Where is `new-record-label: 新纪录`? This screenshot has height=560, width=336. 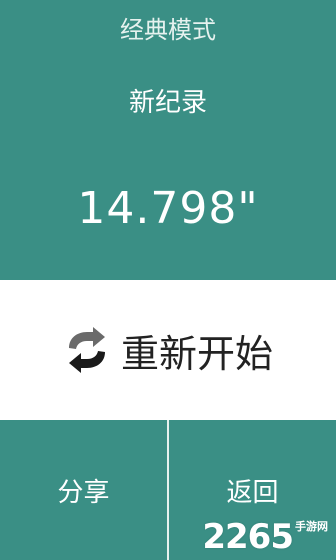 new-record-label: 新纪录 is located at coordinates (167, 103).